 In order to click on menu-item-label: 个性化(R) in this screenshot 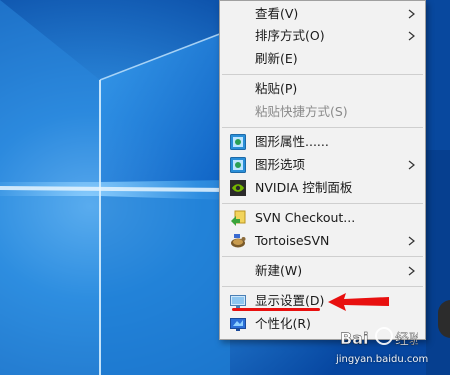, I will do `click(283, 323)`.